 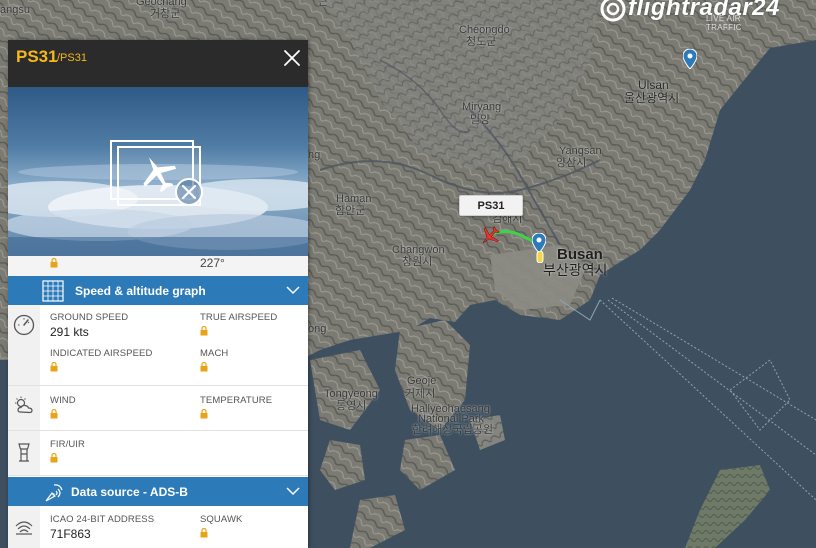 What do you see at coordinates (292, 58) in the screenshot?
I see `close-icon` at bounding box center [292, 58].